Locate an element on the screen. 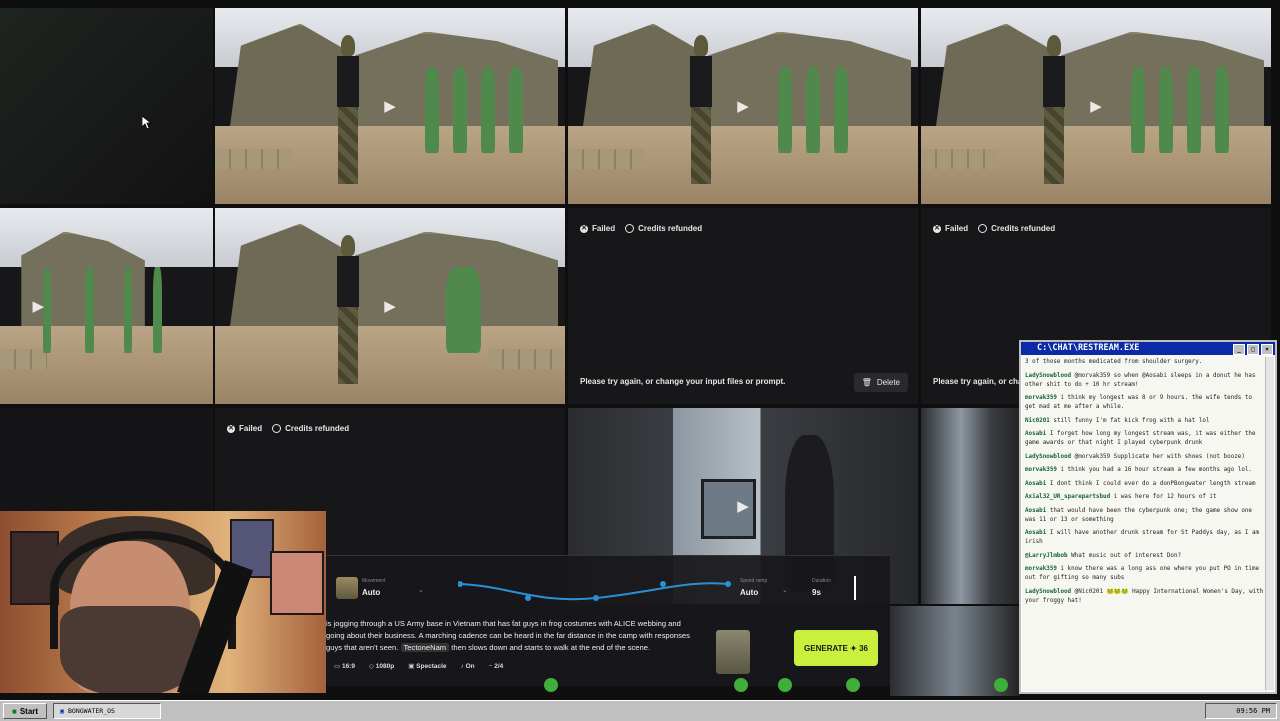 Image resolution: width=1280 pixels, height=721 pixels. duration-slider-handle is located at coordinates (855, 588).